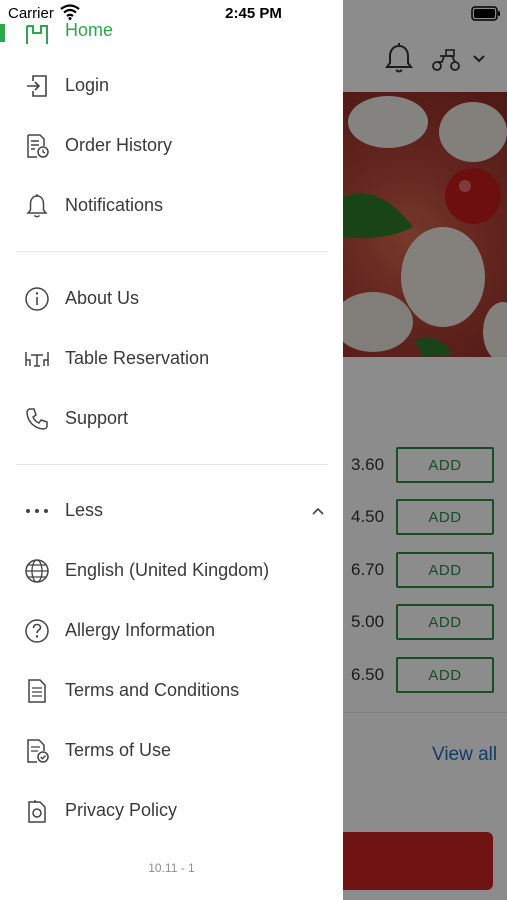 The image size is (507, 900). I want to click on order-history-icon, so click(38, 146).